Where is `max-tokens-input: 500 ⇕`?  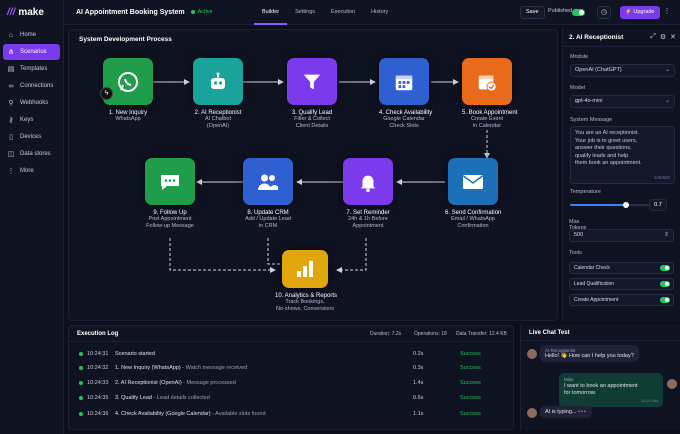
max-tokens-input: 500 ⇕ is located at coordinates (621, 235).